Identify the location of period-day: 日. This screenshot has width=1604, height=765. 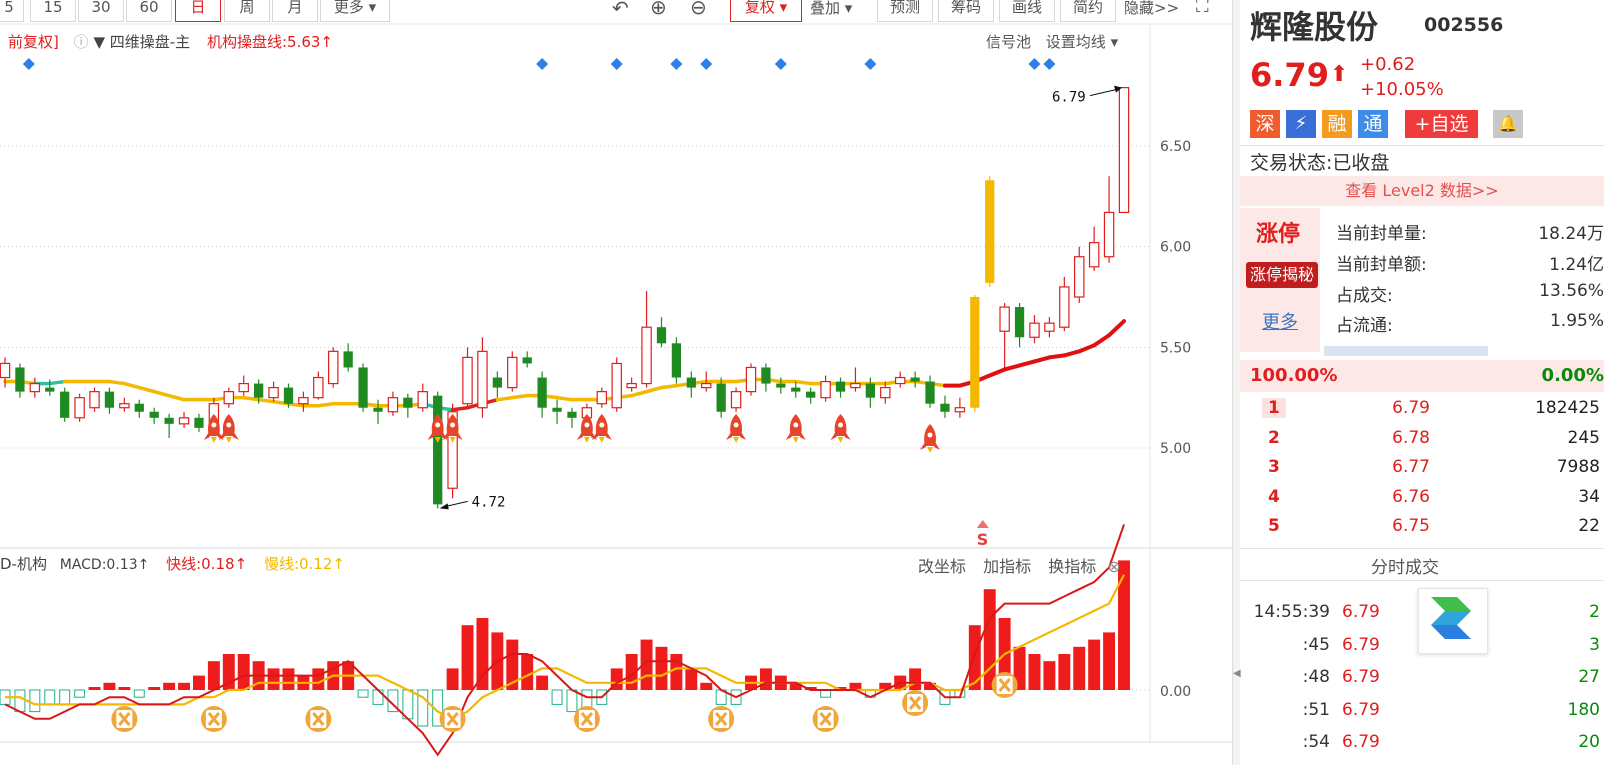
(198, 11).